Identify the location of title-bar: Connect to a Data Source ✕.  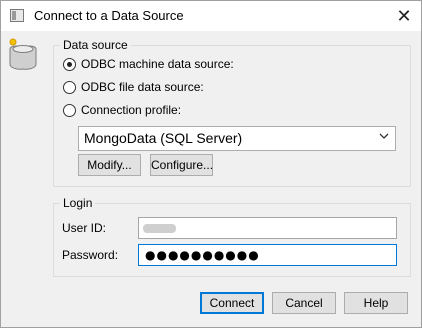
(211, 16).